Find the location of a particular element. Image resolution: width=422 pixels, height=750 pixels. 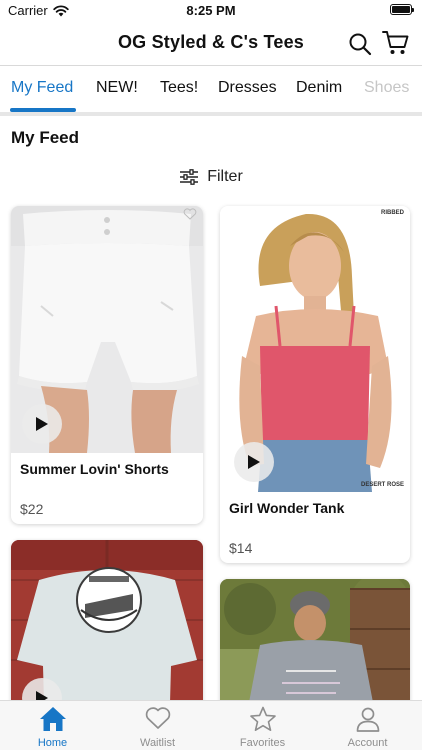

favorite-heart-icon is located at coordinates (190, 214).